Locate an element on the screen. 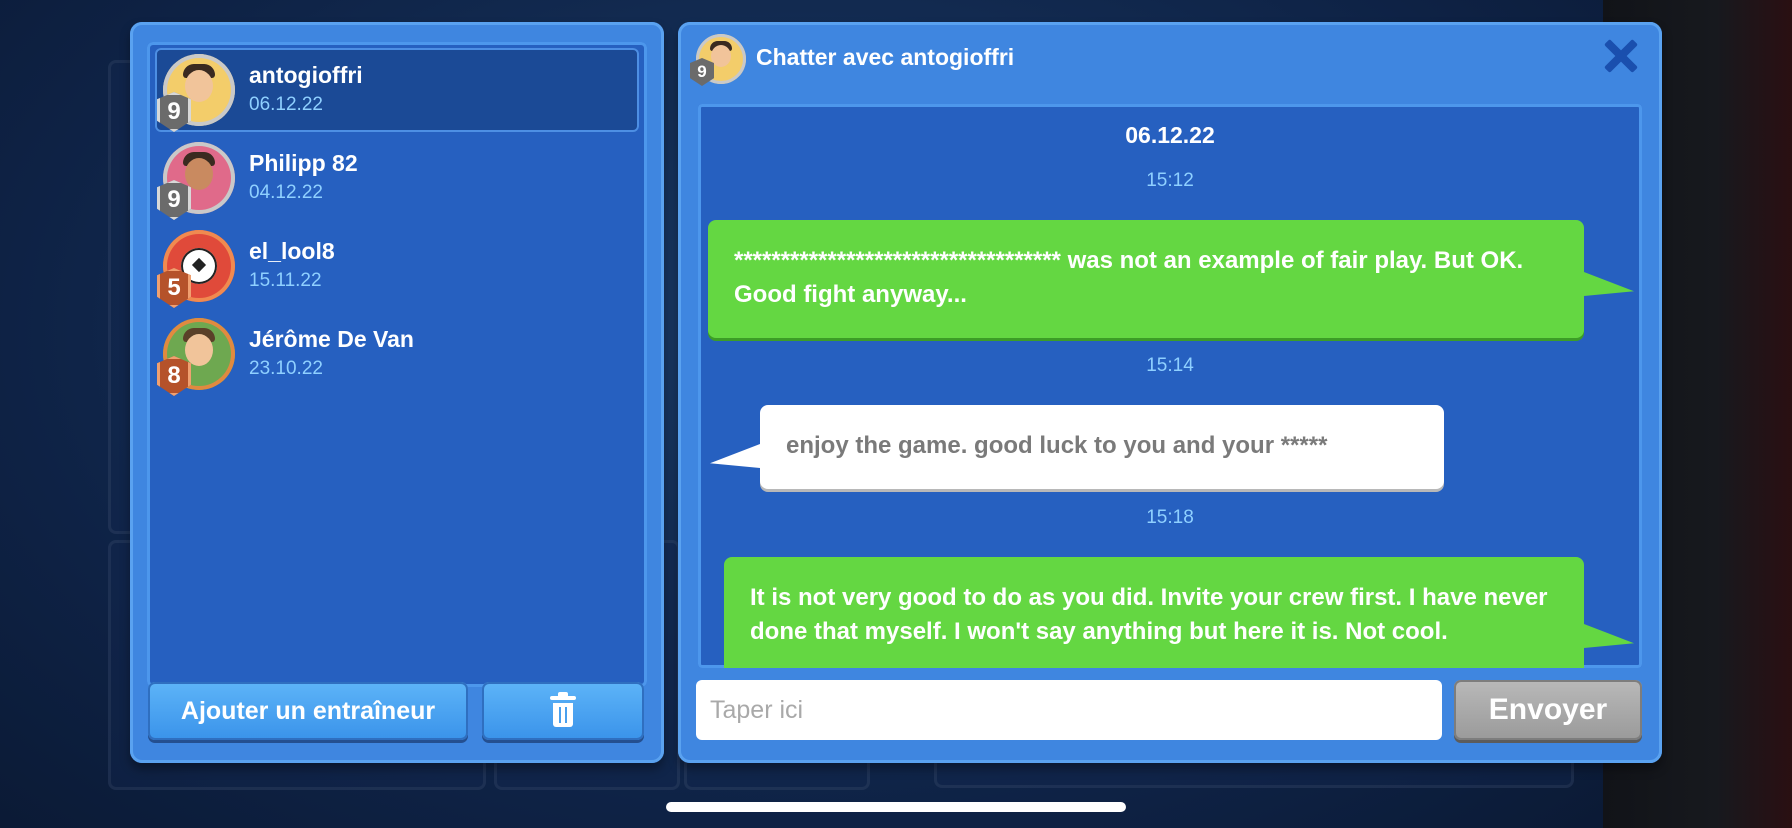  home-indicator is located at coordinates (896, 807).